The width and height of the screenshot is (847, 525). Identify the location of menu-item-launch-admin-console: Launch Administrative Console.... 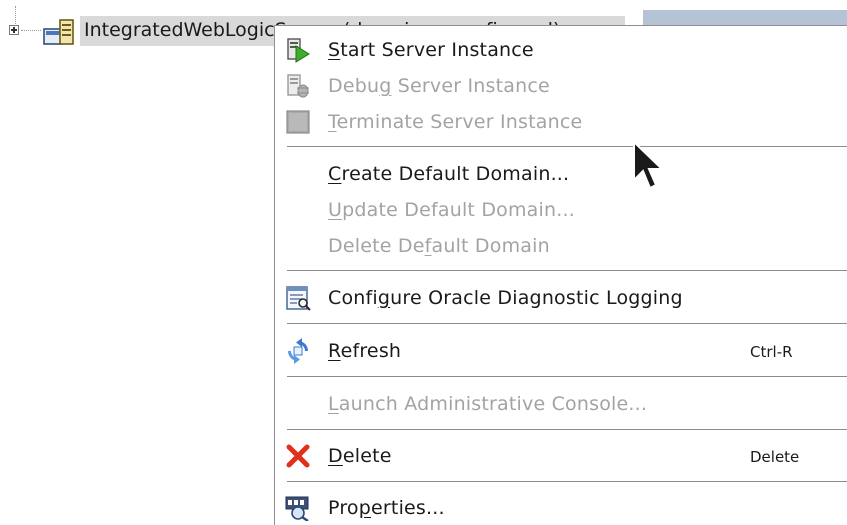
(561, 404).